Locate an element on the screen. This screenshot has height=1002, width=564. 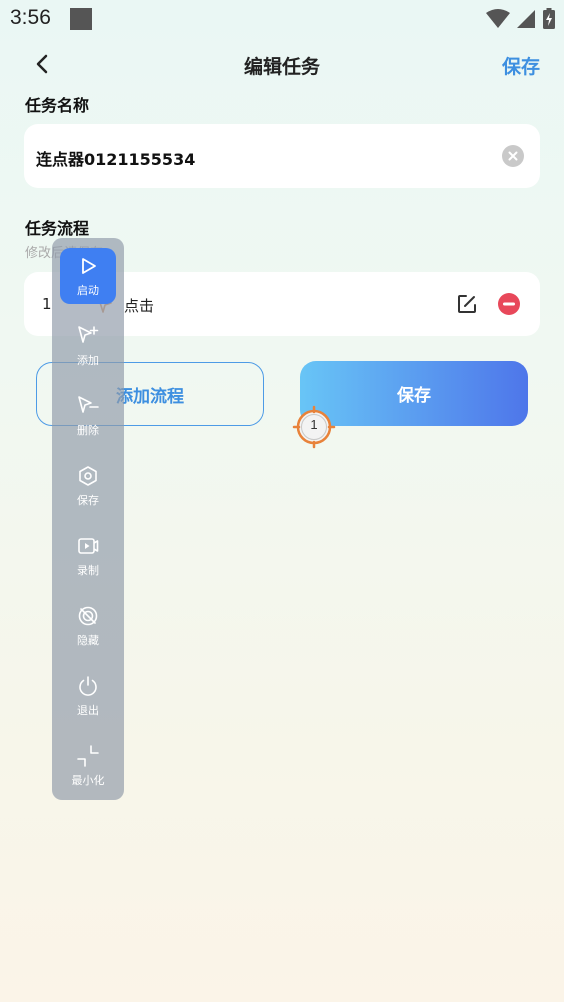
flow-item-index: 1 is located at coordinates (47, 304).